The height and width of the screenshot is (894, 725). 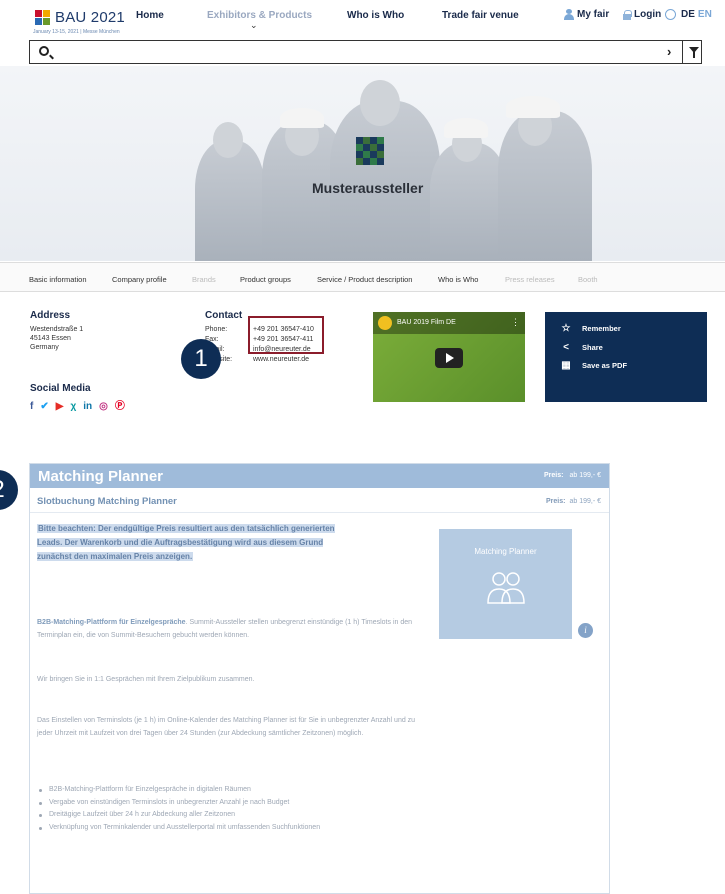 I want to click on lang-en: EN, so click(x=705, y=14).